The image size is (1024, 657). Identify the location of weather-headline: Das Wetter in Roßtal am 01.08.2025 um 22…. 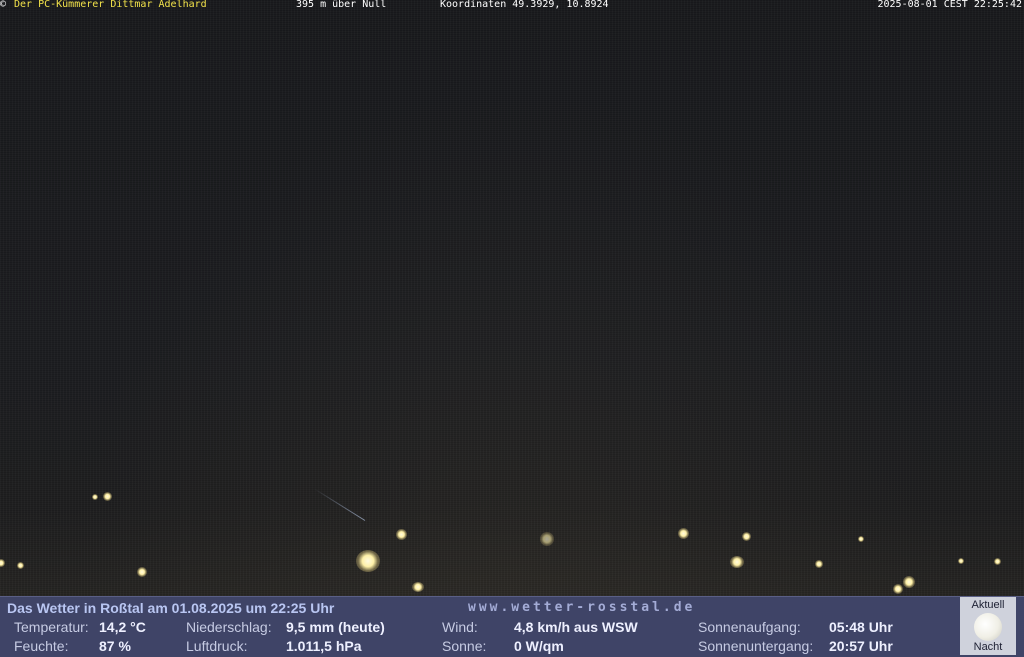
(171, 608).